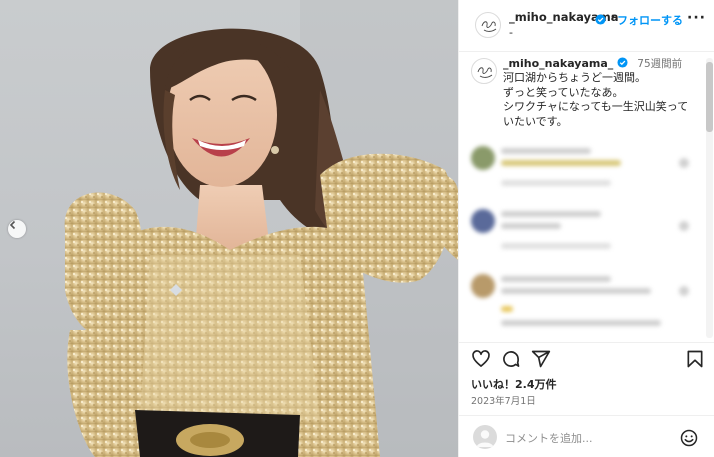 The height and width of the screenshot is (457, 714). What do you see at coordinates (695, 359) in the screenshot?
I see `bookmark-icon` at bounding box center [695, 359].